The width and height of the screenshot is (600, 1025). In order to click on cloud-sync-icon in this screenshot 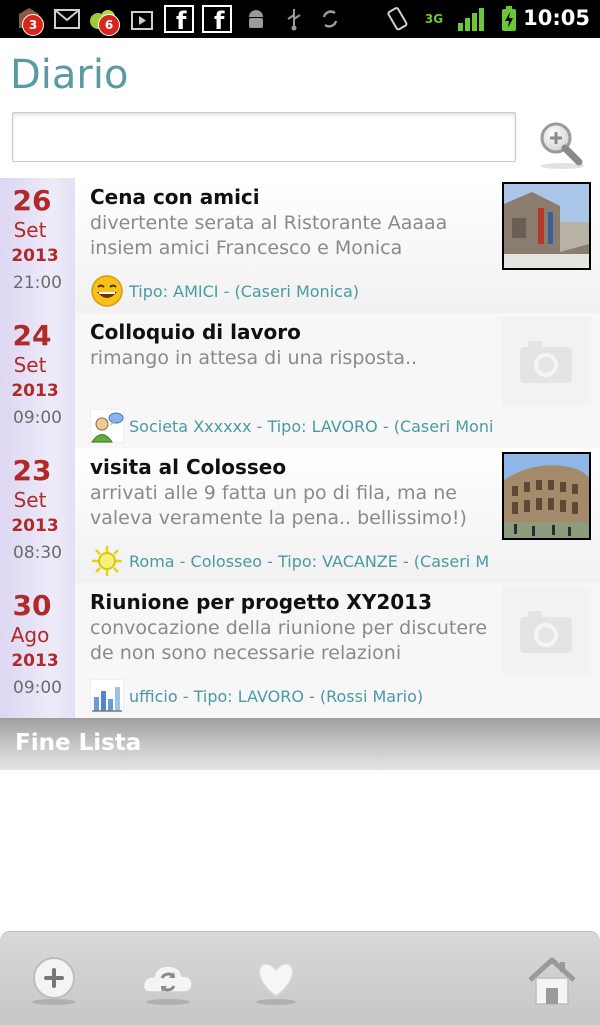, I will do `click(167, 985)`.